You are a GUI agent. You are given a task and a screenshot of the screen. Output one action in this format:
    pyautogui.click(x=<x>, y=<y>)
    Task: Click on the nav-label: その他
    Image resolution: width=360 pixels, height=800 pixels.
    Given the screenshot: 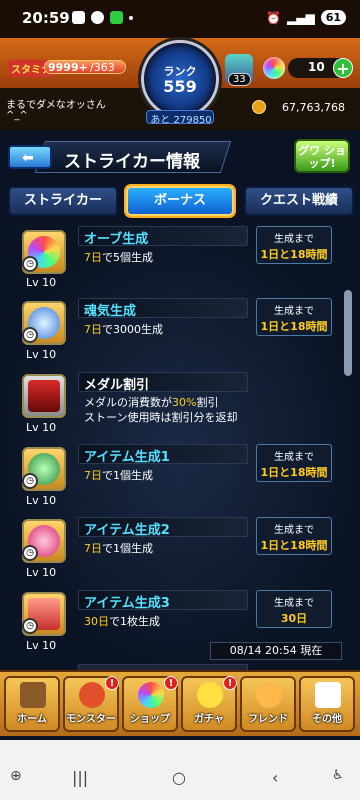 What is the action you would take?
    pyautogui.click(x=327, y=719)
    